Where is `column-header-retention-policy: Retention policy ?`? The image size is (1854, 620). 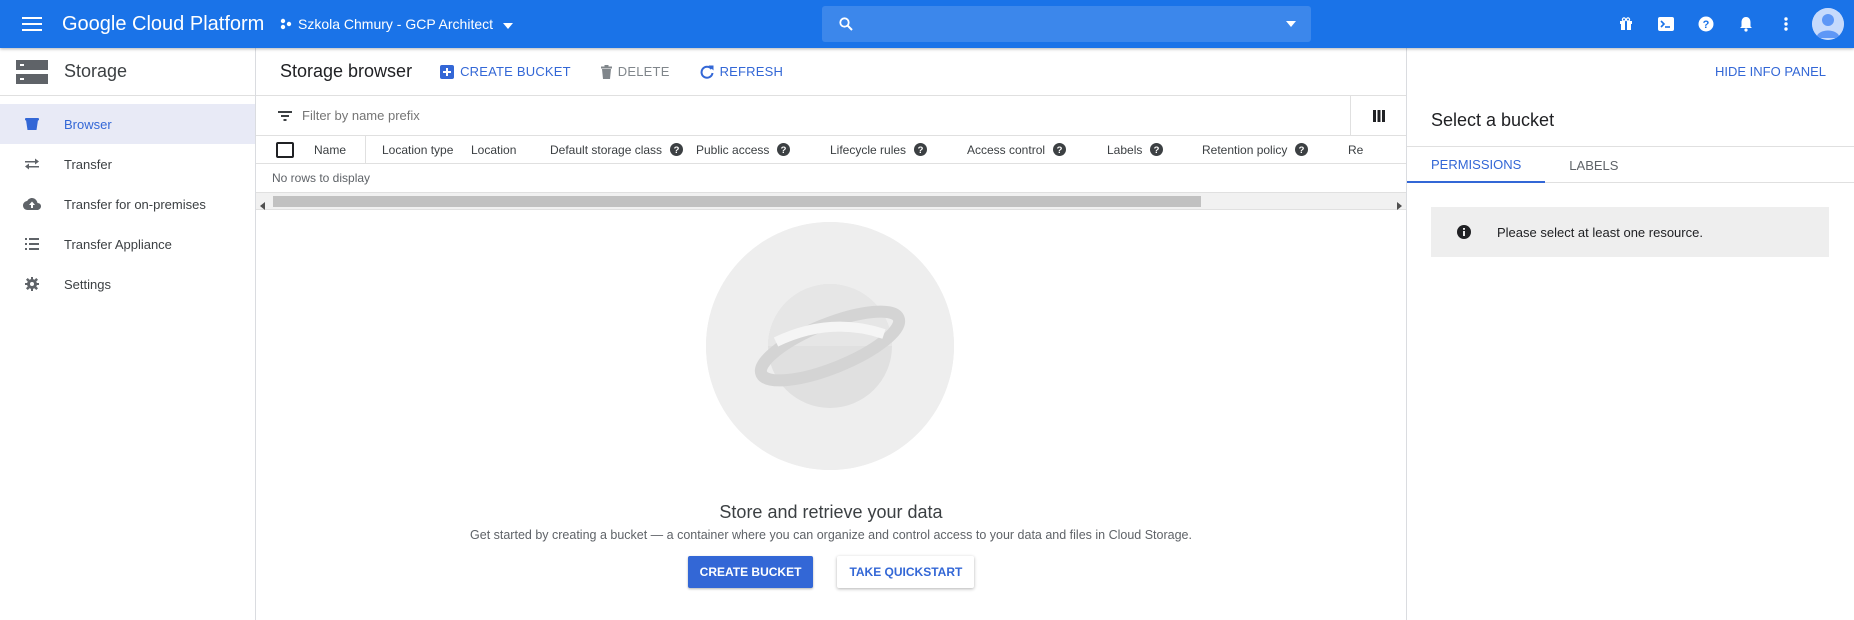 column-header-retention-policy: Retention policy ? is located at coordinates (1275, 150).